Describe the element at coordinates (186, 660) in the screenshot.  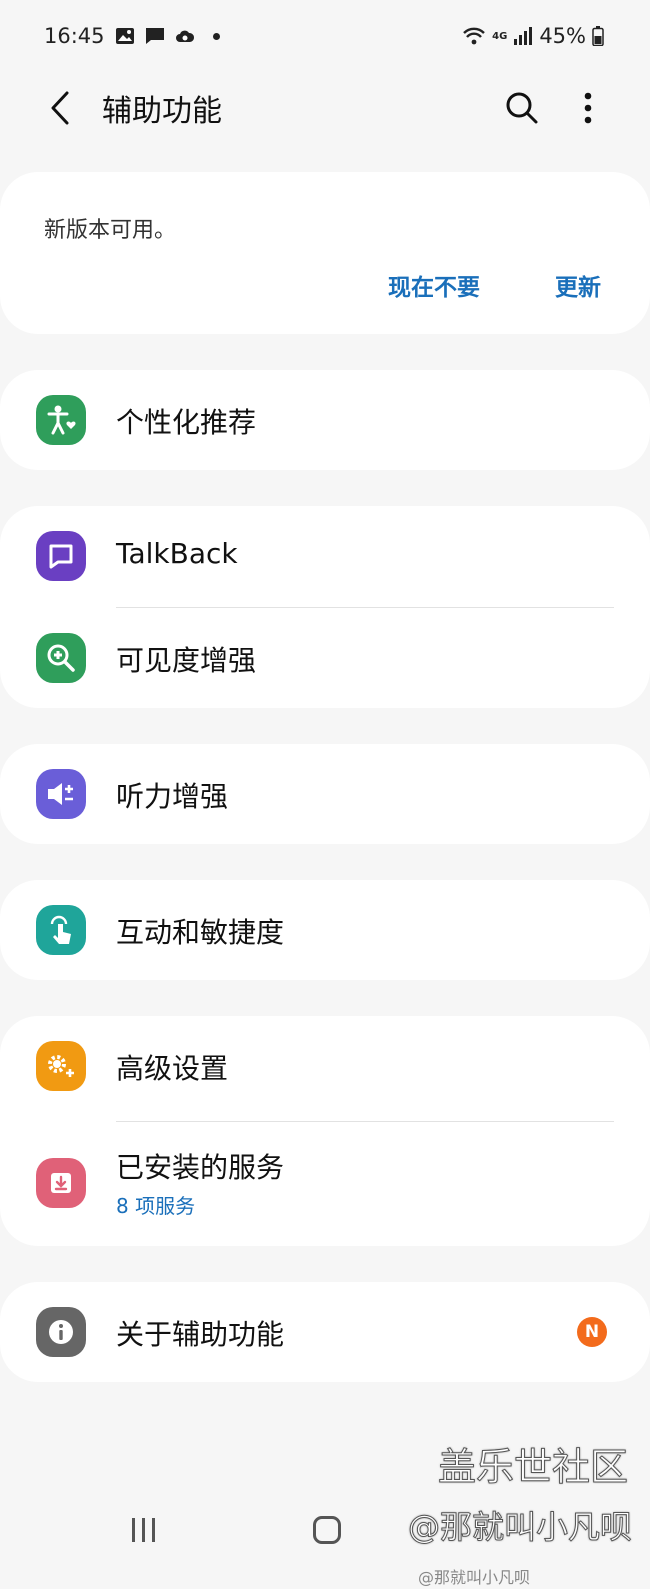
I see `item-label: 可见度增强` at that location.